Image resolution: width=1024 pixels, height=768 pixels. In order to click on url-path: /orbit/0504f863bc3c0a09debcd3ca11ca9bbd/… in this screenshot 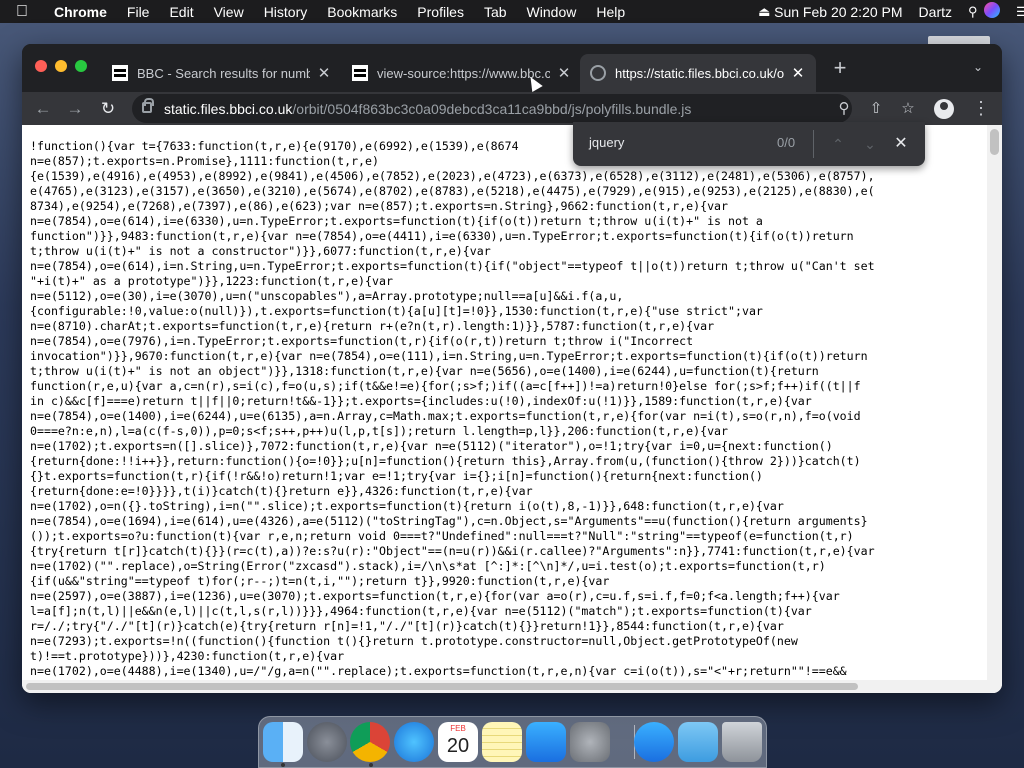, I will do `click(492, 109)`.